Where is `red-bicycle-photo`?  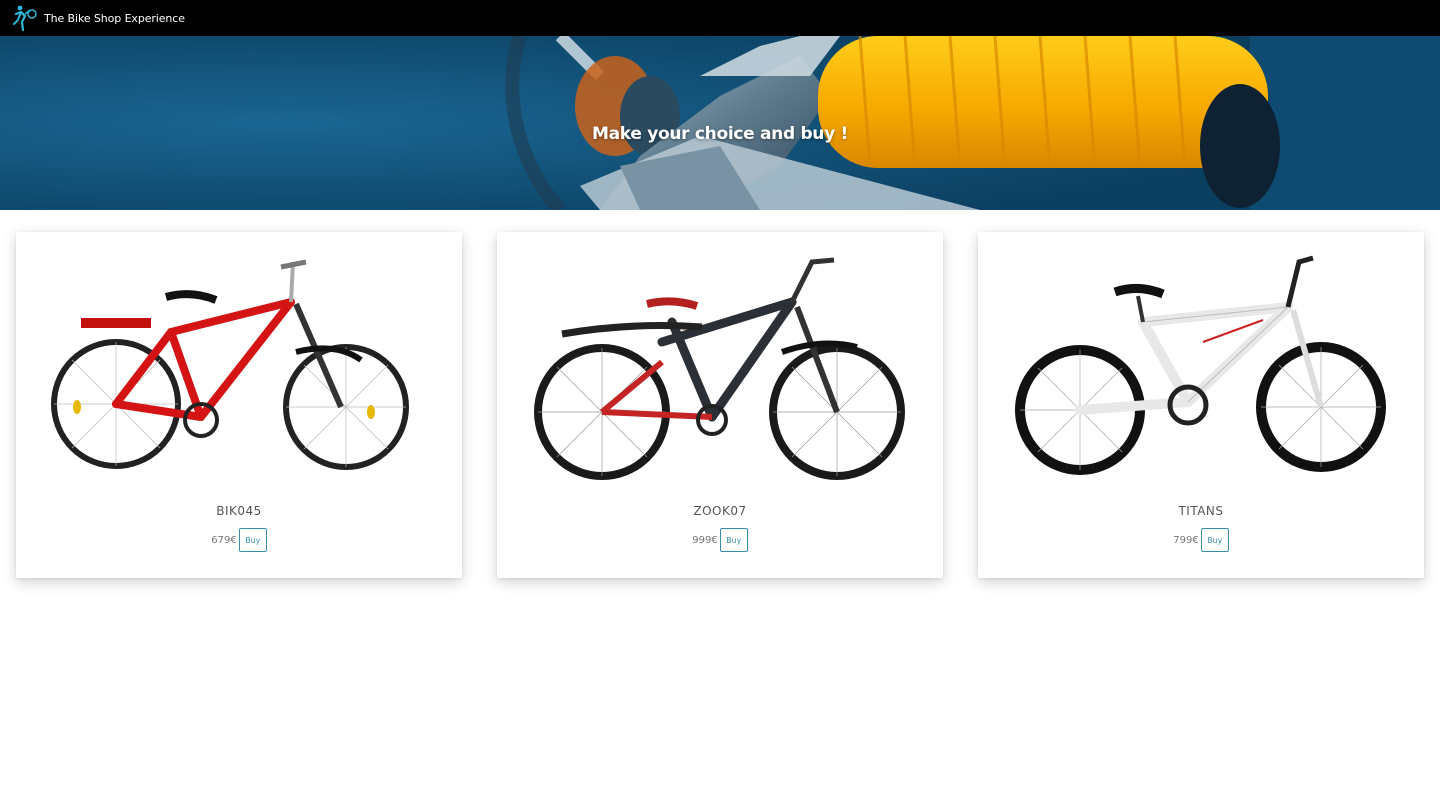 red-bicycle-photo is located at coordinates (239, 367).